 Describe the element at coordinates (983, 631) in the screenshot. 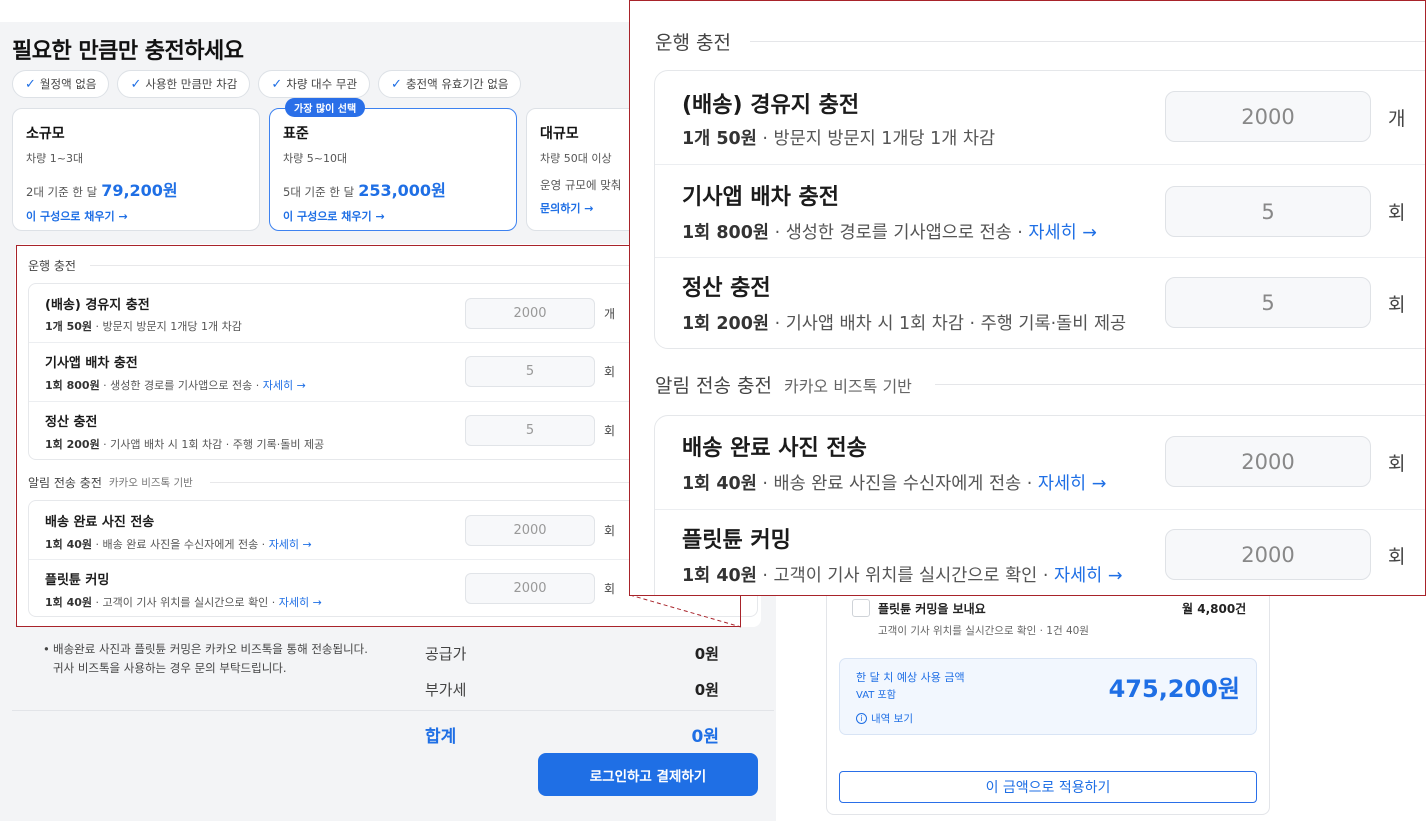

I see `estimate-item-desc: 고객이 기사 위치를 실시간으로 확인 · 1건 40원` at that location.